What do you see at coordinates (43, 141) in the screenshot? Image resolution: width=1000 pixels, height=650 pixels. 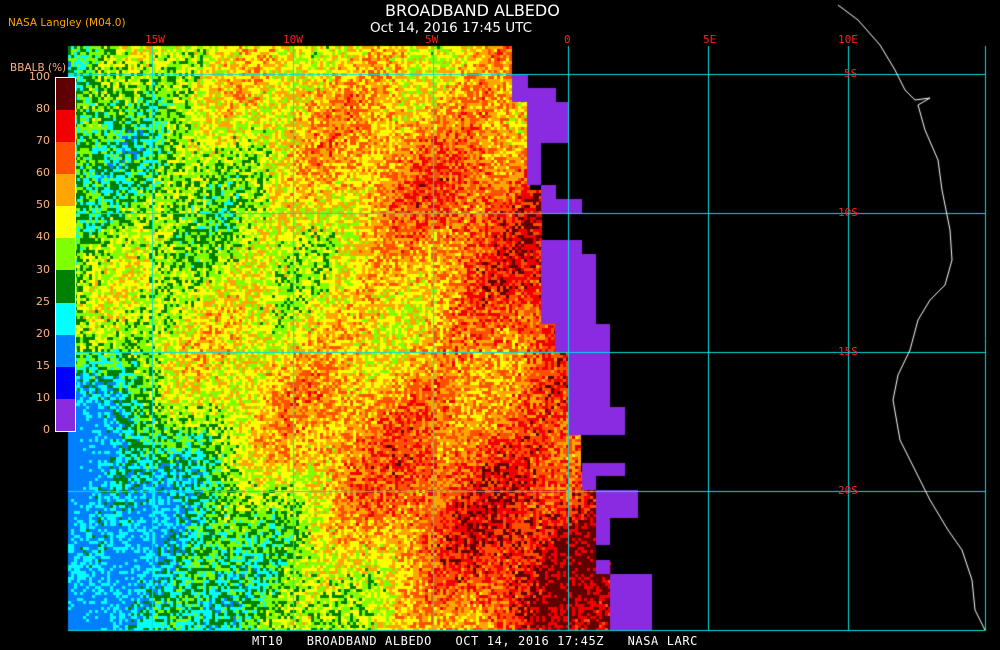 I see `colorbar-label: 70` at bounding box center [43, 141].